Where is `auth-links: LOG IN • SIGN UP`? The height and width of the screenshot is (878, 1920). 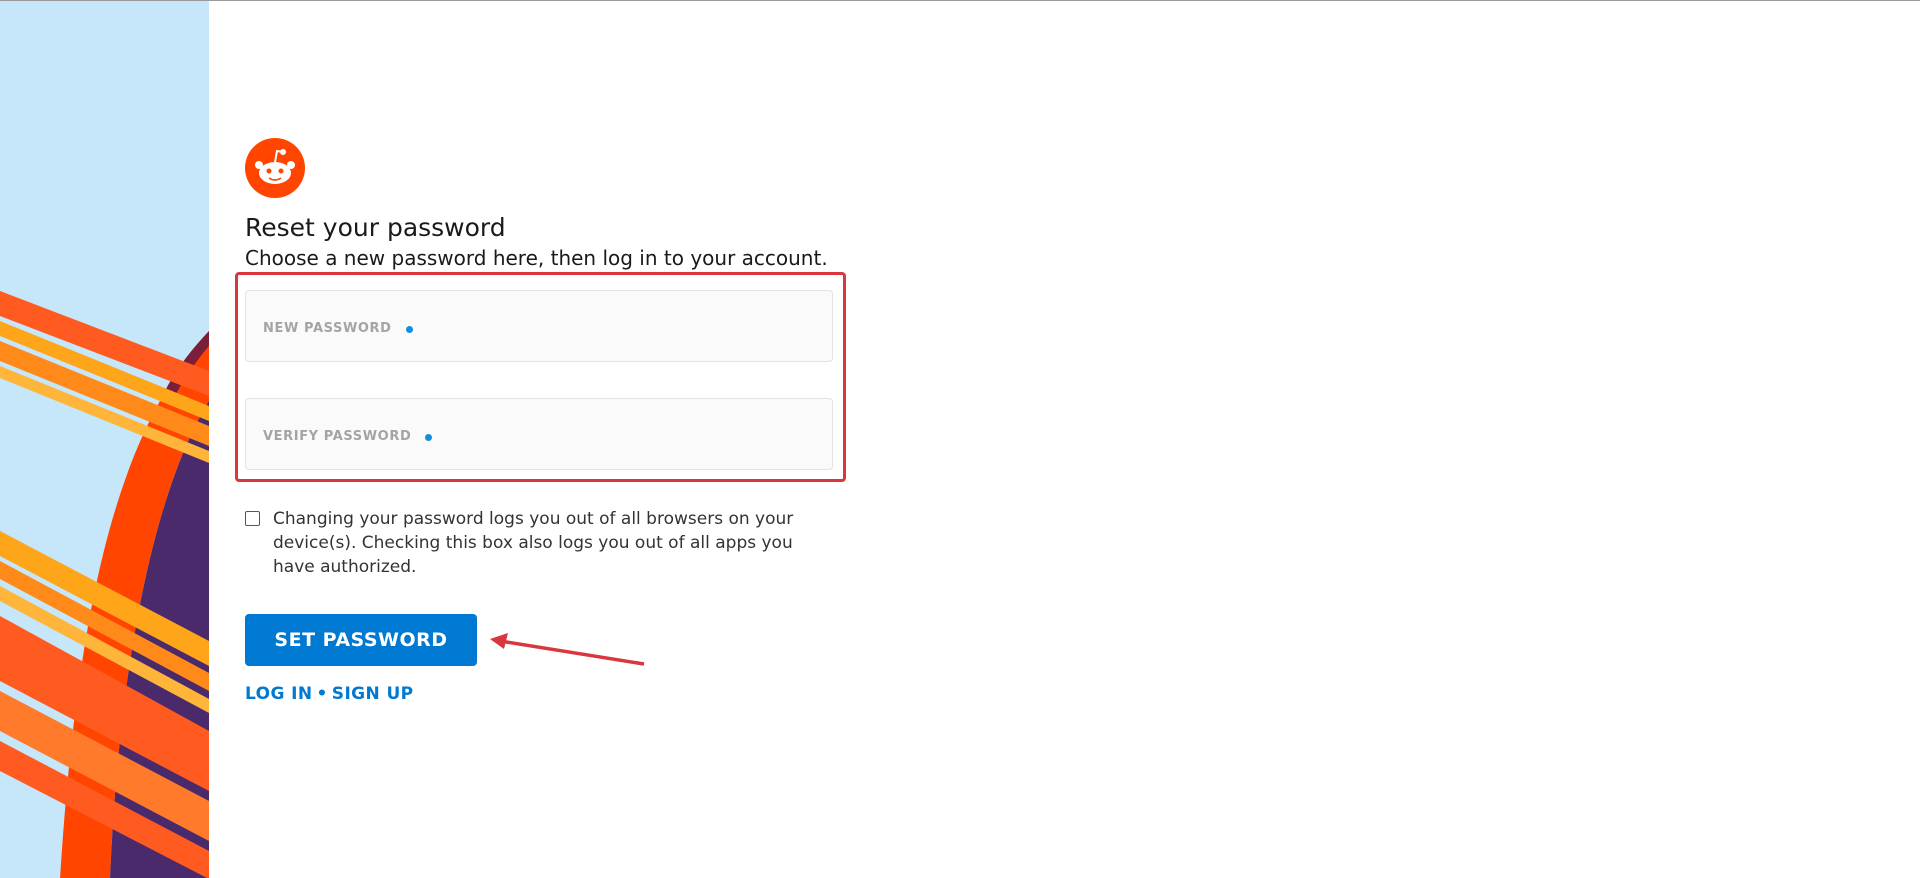 auth-links: LOG IN • SIGN UP is located at coordinates (329, 694).